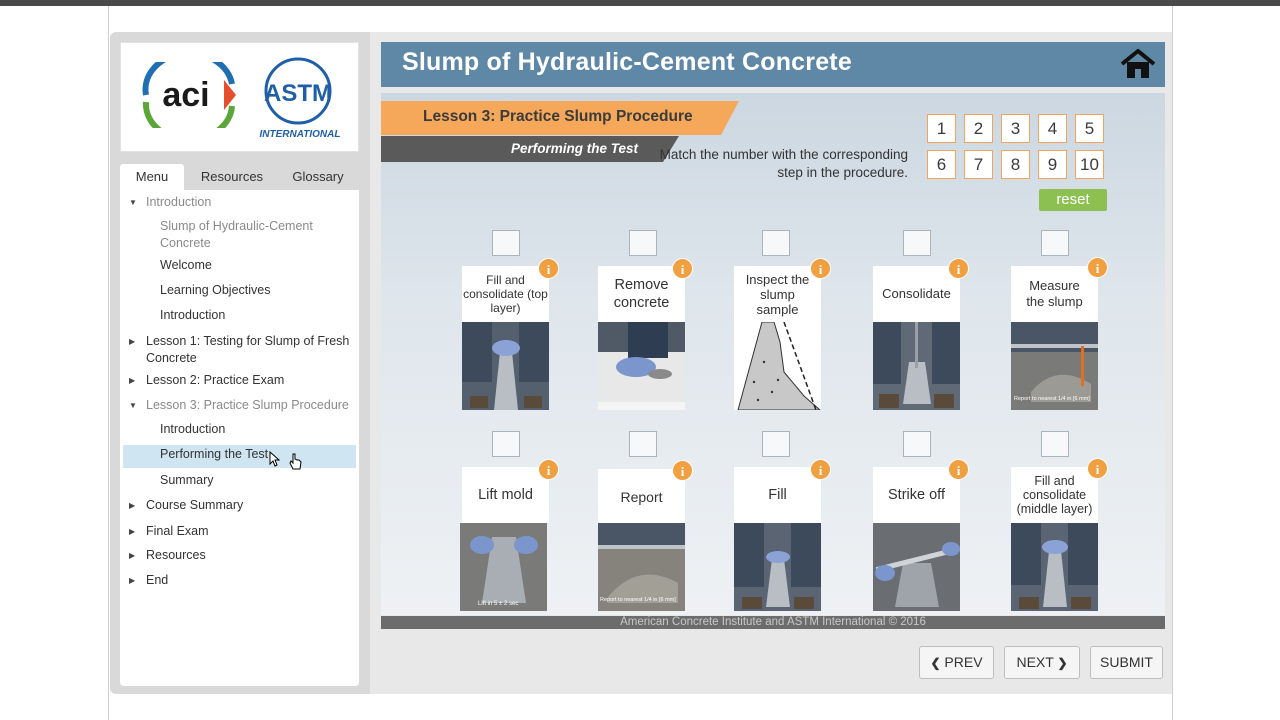  Describe the element at coordinates (1073, 200) in the screenshot. I see `reset-button: reset` at that location.